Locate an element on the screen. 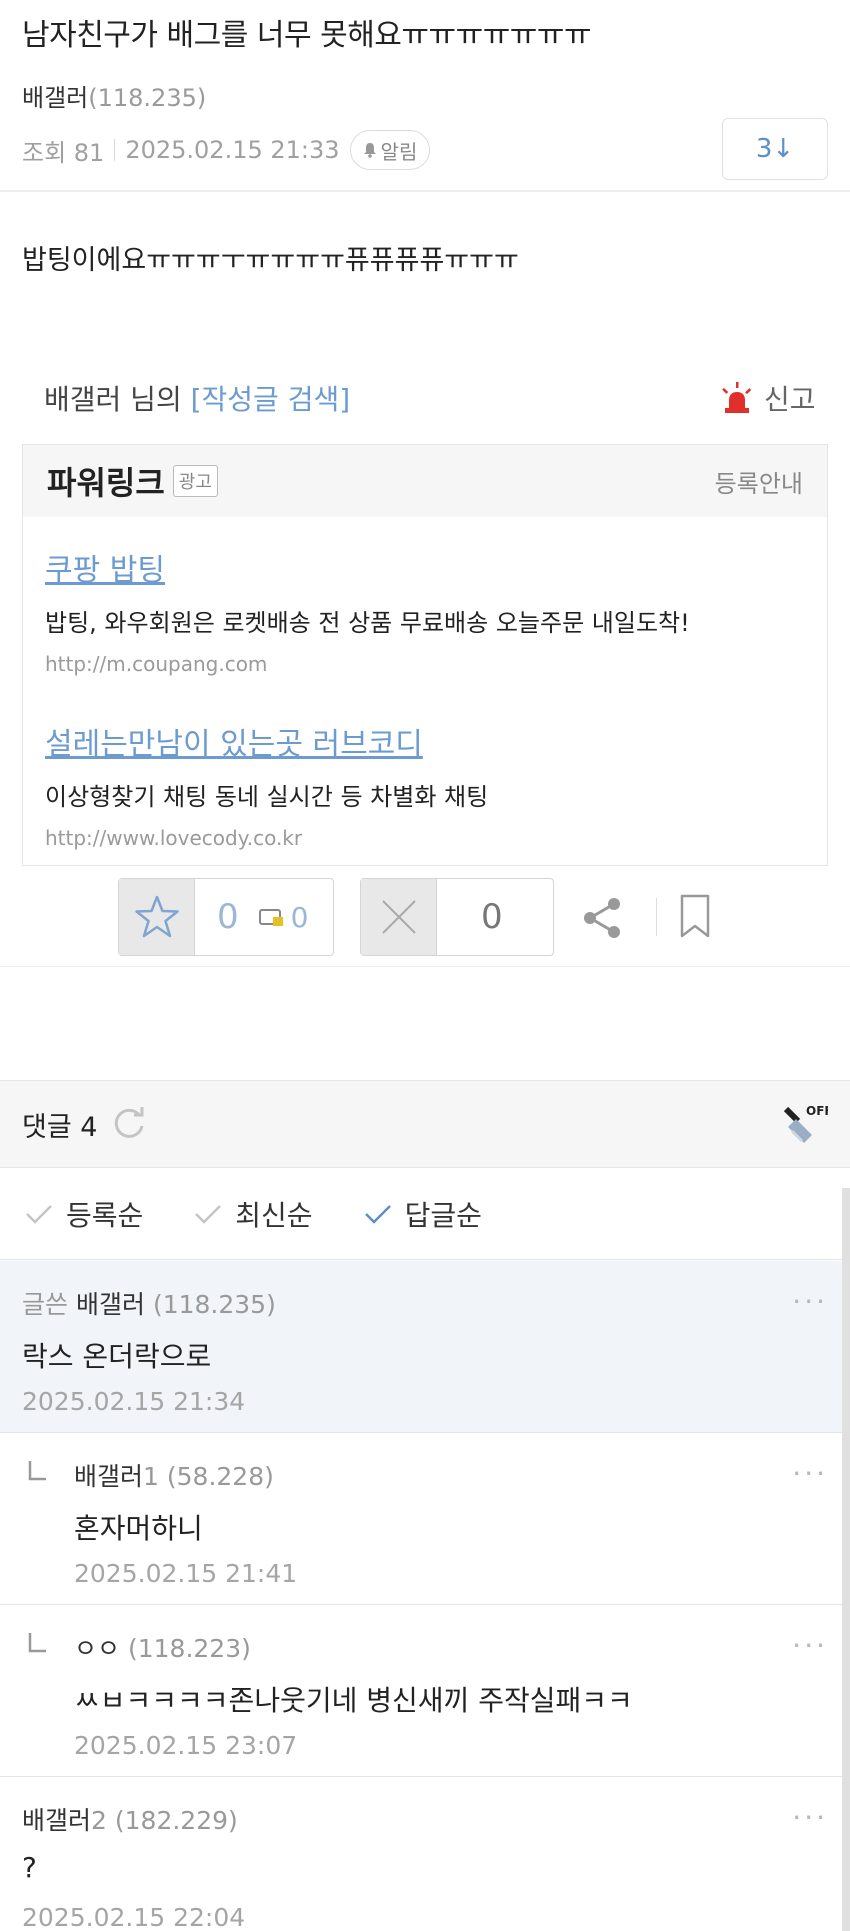  bookmark-icon is located at coordinates (695, 916).